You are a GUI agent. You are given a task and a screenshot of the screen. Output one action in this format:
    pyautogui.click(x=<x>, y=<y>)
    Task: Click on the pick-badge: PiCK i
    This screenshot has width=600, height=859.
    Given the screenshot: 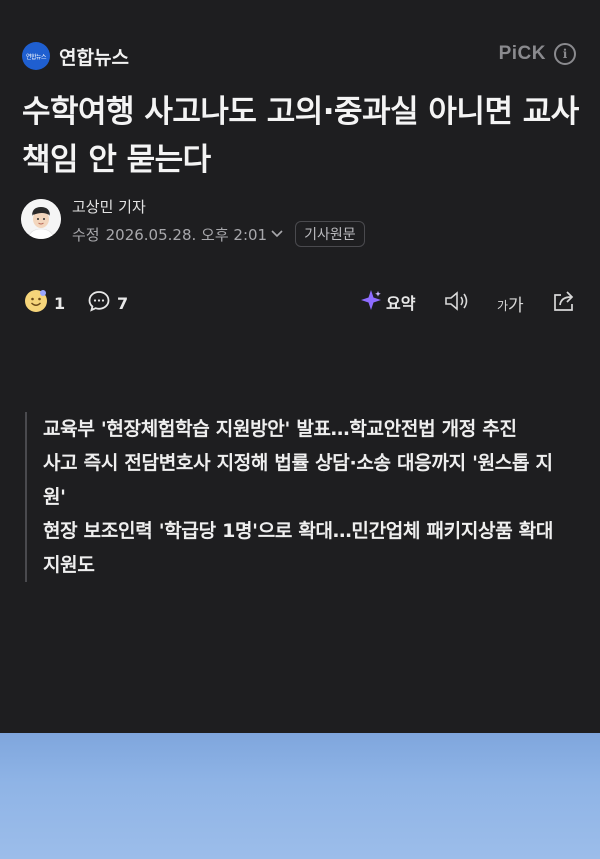 What is the action you would take?
    pyautogui.click(x=537, y=54)
    